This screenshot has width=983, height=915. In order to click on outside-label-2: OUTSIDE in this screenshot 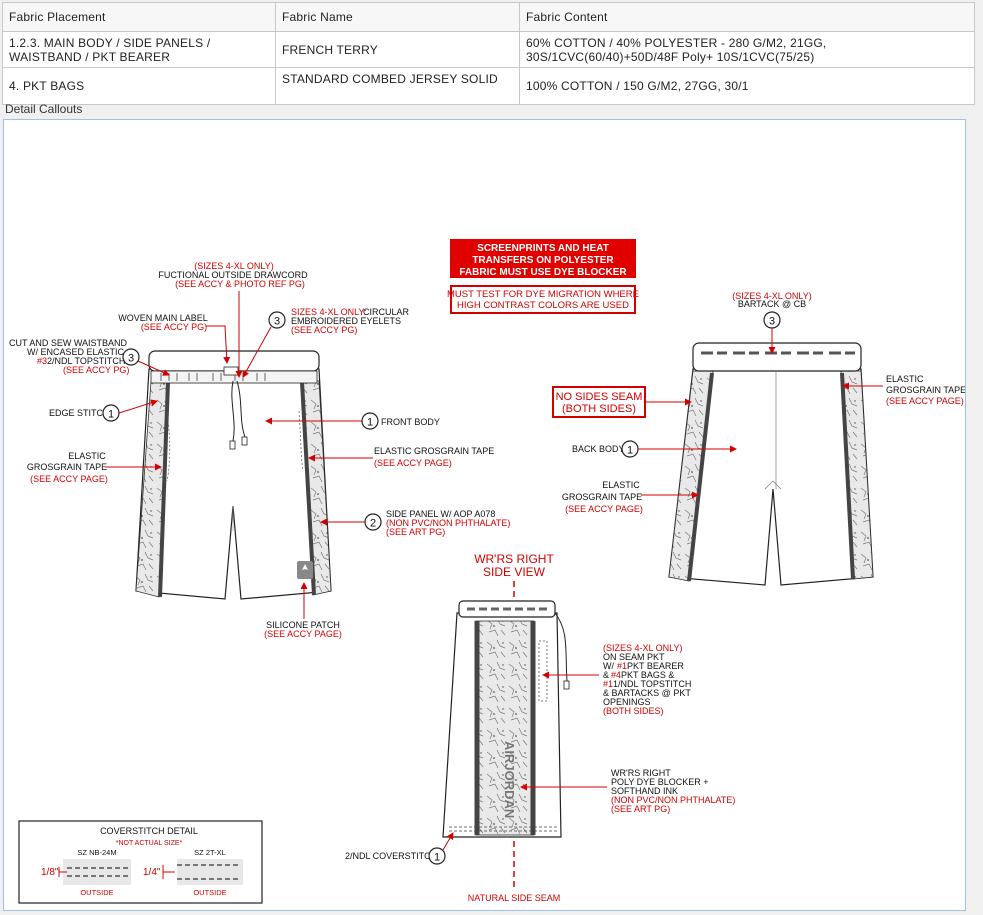, I will do `click(209, 892)`.